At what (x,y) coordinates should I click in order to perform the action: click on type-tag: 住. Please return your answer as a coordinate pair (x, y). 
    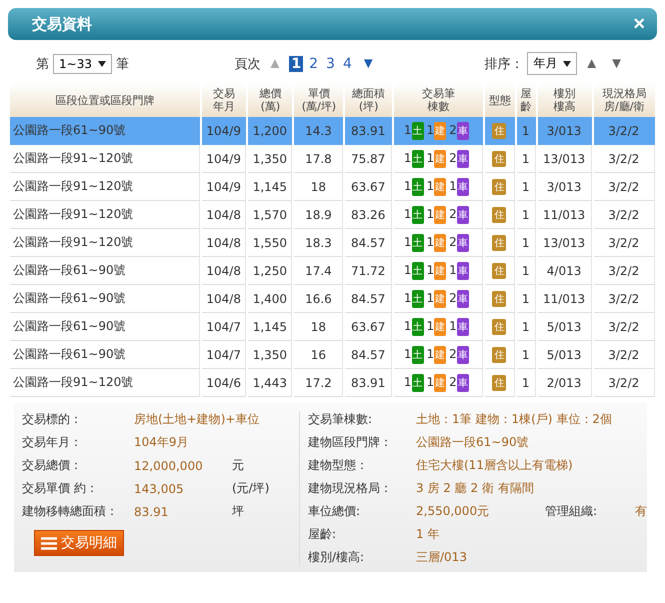
    Looking at the image, I should click on (499, 354).